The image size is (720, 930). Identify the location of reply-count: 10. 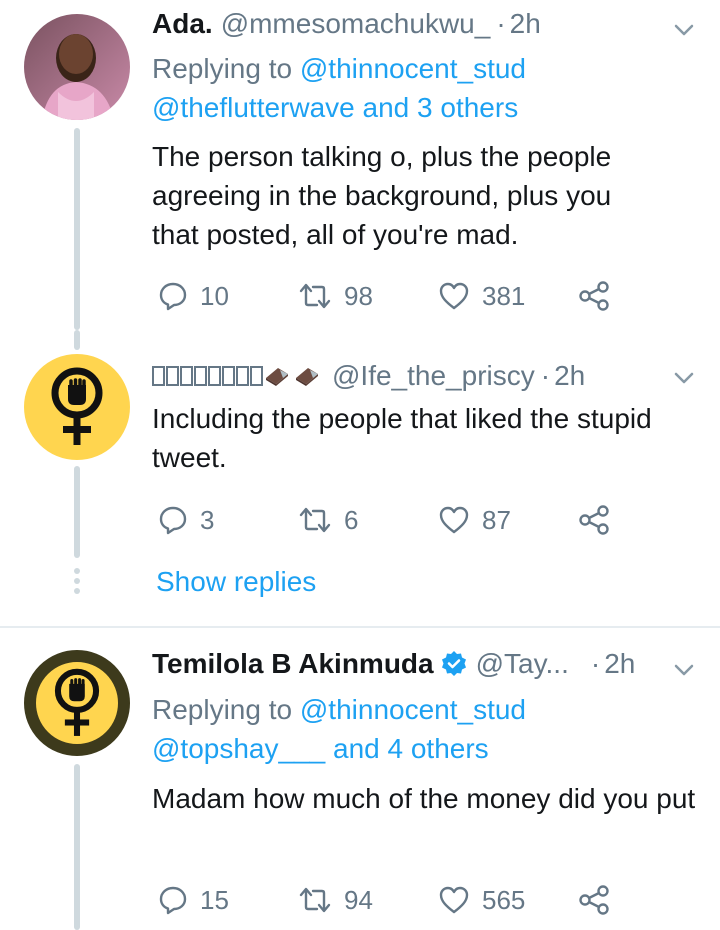
(214, 295).